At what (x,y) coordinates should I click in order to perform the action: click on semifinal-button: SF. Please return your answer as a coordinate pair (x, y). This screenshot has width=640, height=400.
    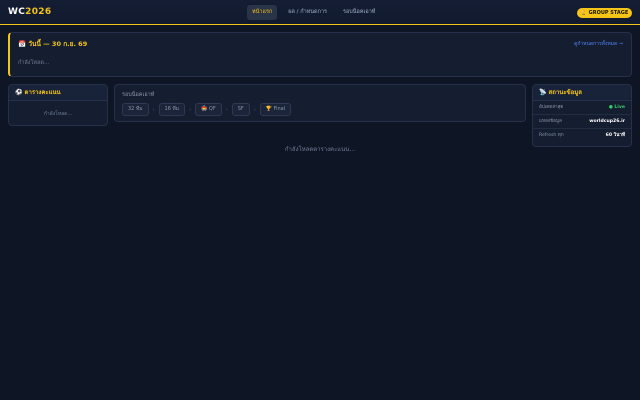
    Looking at the image, I should click on (240, 109).